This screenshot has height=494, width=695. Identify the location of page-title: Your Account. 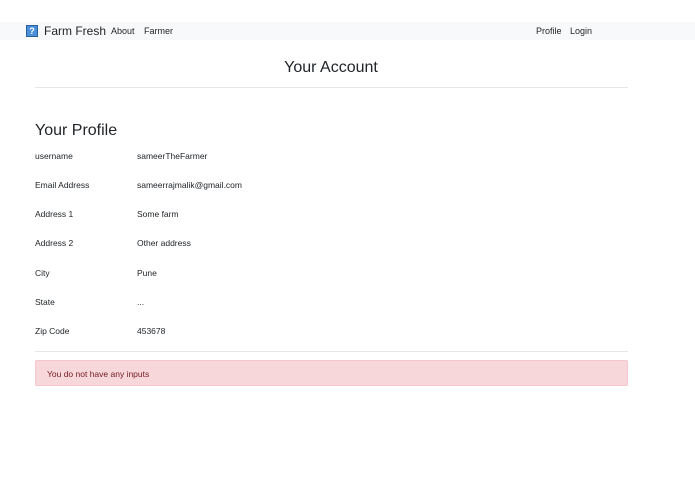
(331, 67).